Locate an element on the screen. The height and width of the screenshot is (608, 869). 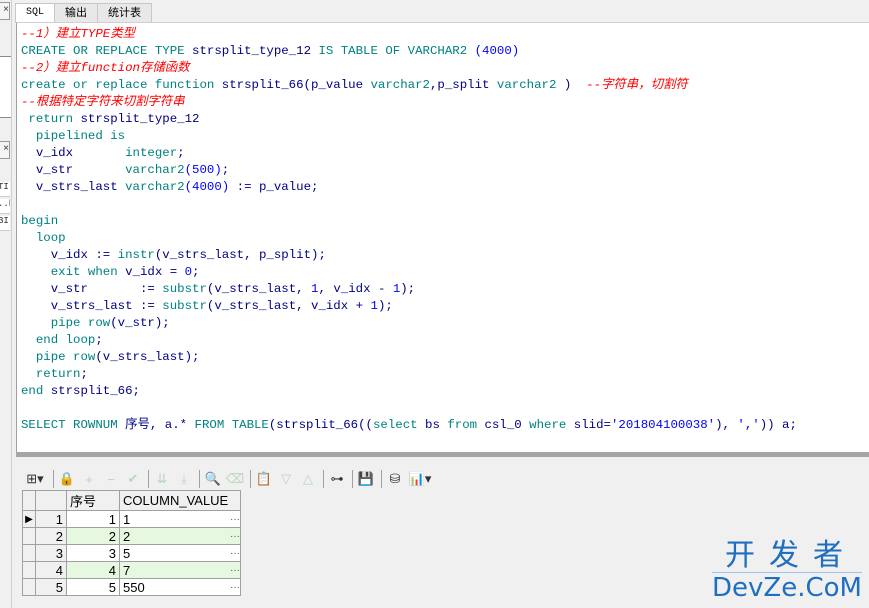
previous-record-icon: △ is located at coordinates (308, 479).